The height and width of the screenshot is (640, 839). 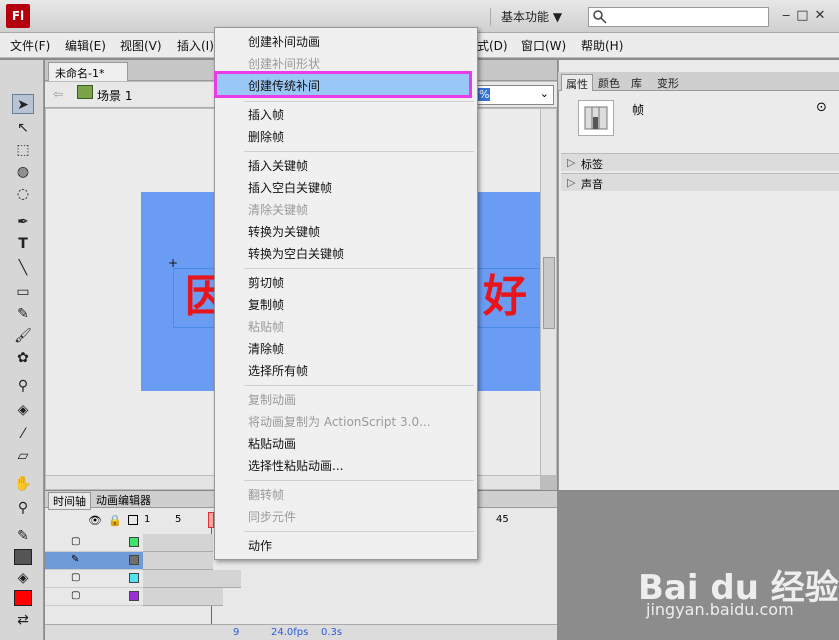 What do you see at coordinates (23, 150) in the screenshot?
I see `free-transform-tool-icon: ⬚` at bounding box center [23, 150].